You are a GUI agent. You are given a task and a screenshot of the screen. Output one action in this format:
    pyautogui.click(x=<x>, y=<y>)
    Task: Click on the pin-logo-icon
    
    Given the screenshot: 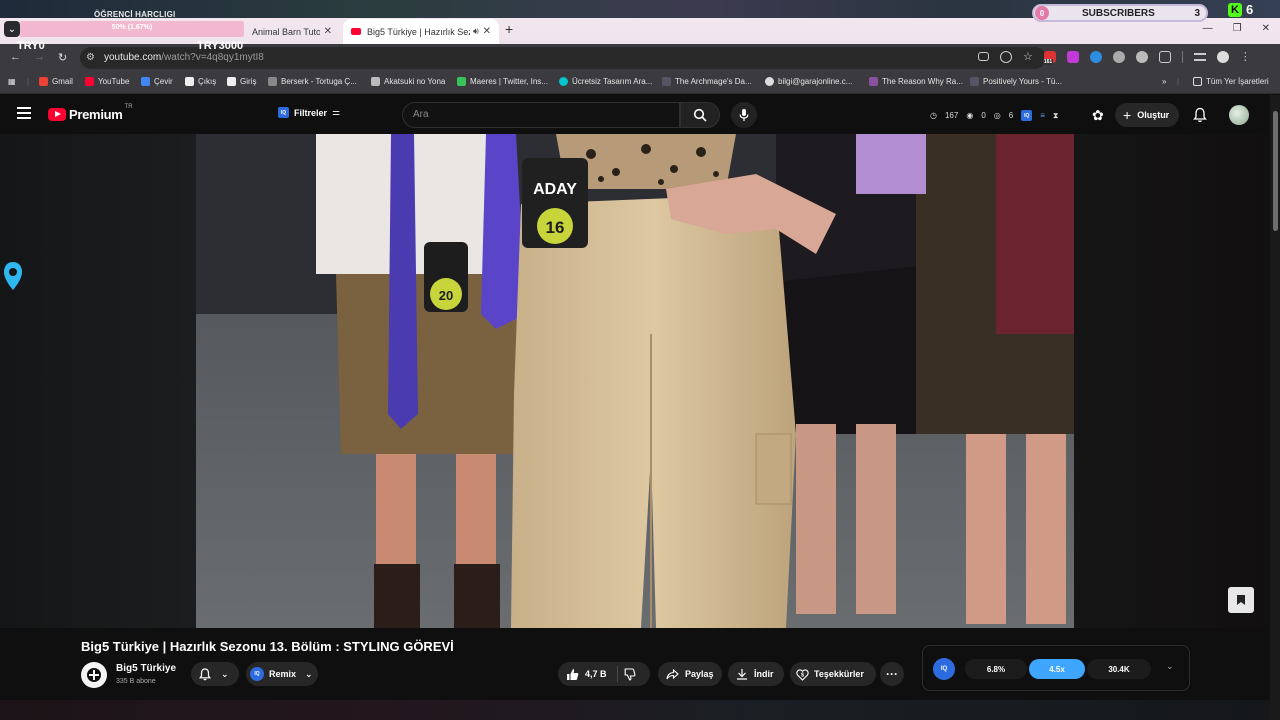 What is the action you would take?
    pyautogui.click(x=13, y=278)
    